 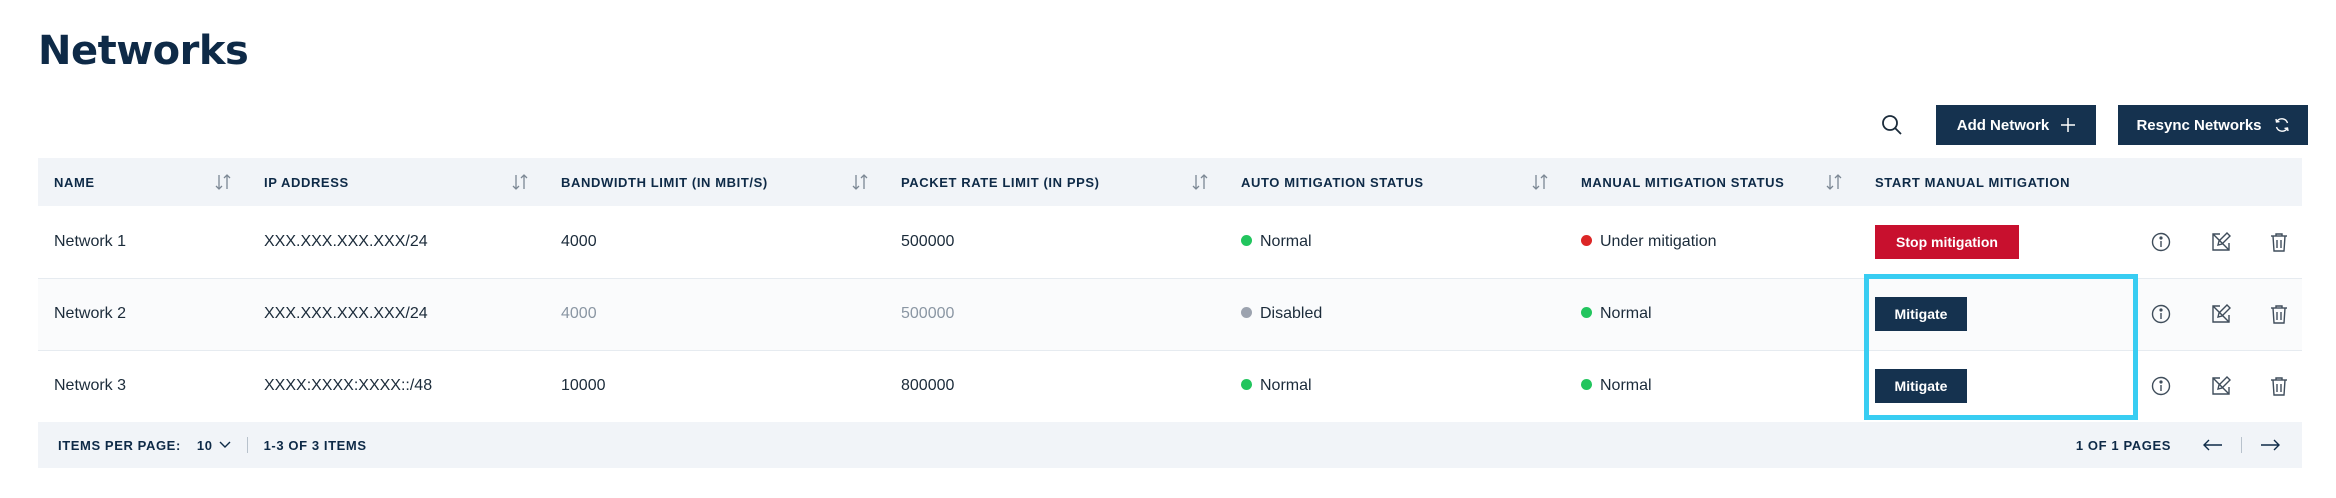 What do you see at coordinates (315, 445) in the screenshot?
I see `items-range: 1-3 of 3 items` at bounding box center [315, 445].